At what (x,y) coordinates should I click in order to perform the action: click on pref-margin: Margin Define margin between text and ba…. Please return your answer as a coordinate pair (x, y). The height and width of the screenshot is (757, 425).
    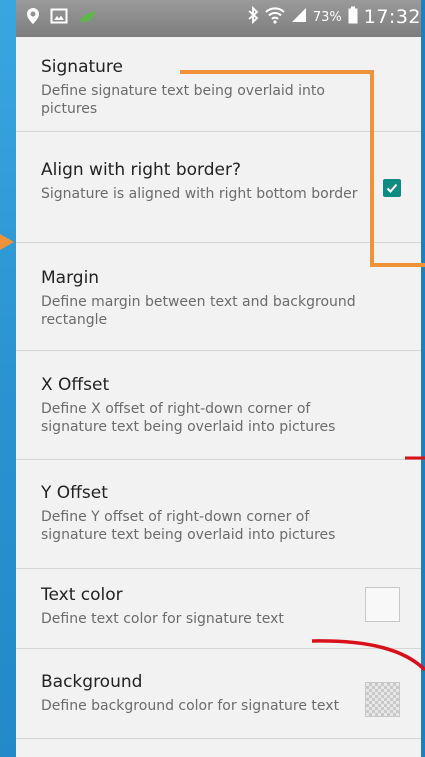
    Looking at the image, I should click on (218, 297).